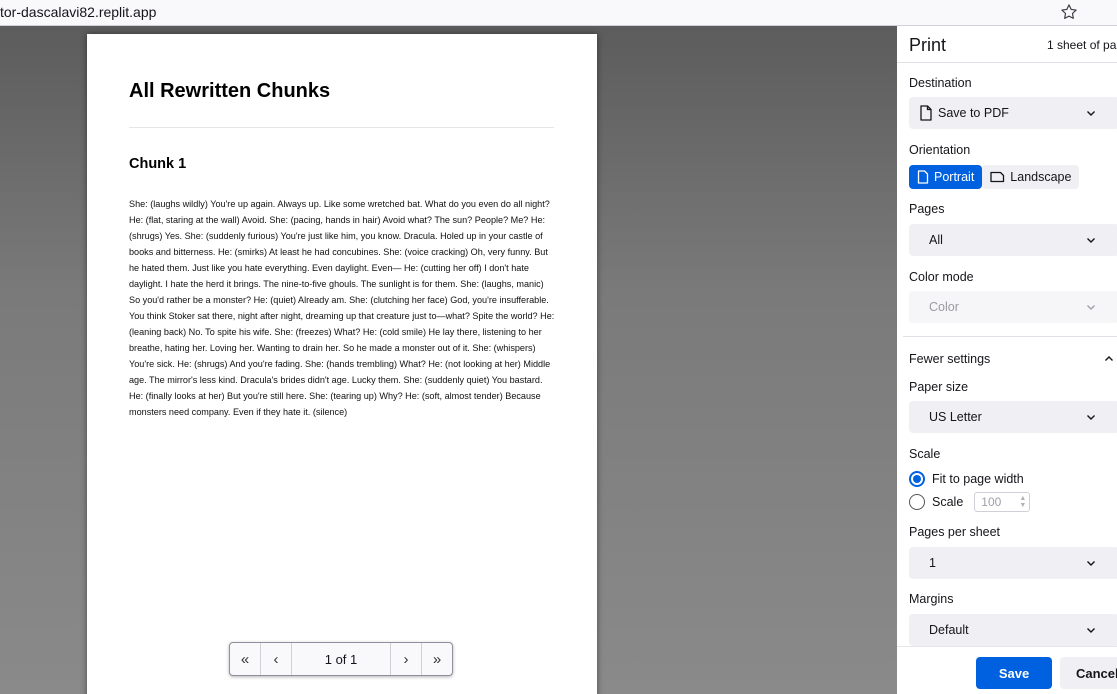 The height and width of the screenshot is (694, 1117). Describe the element at coordinates (230, 91) in the screenshot. I see `page-title: All Rewritten Chunks` at that location.